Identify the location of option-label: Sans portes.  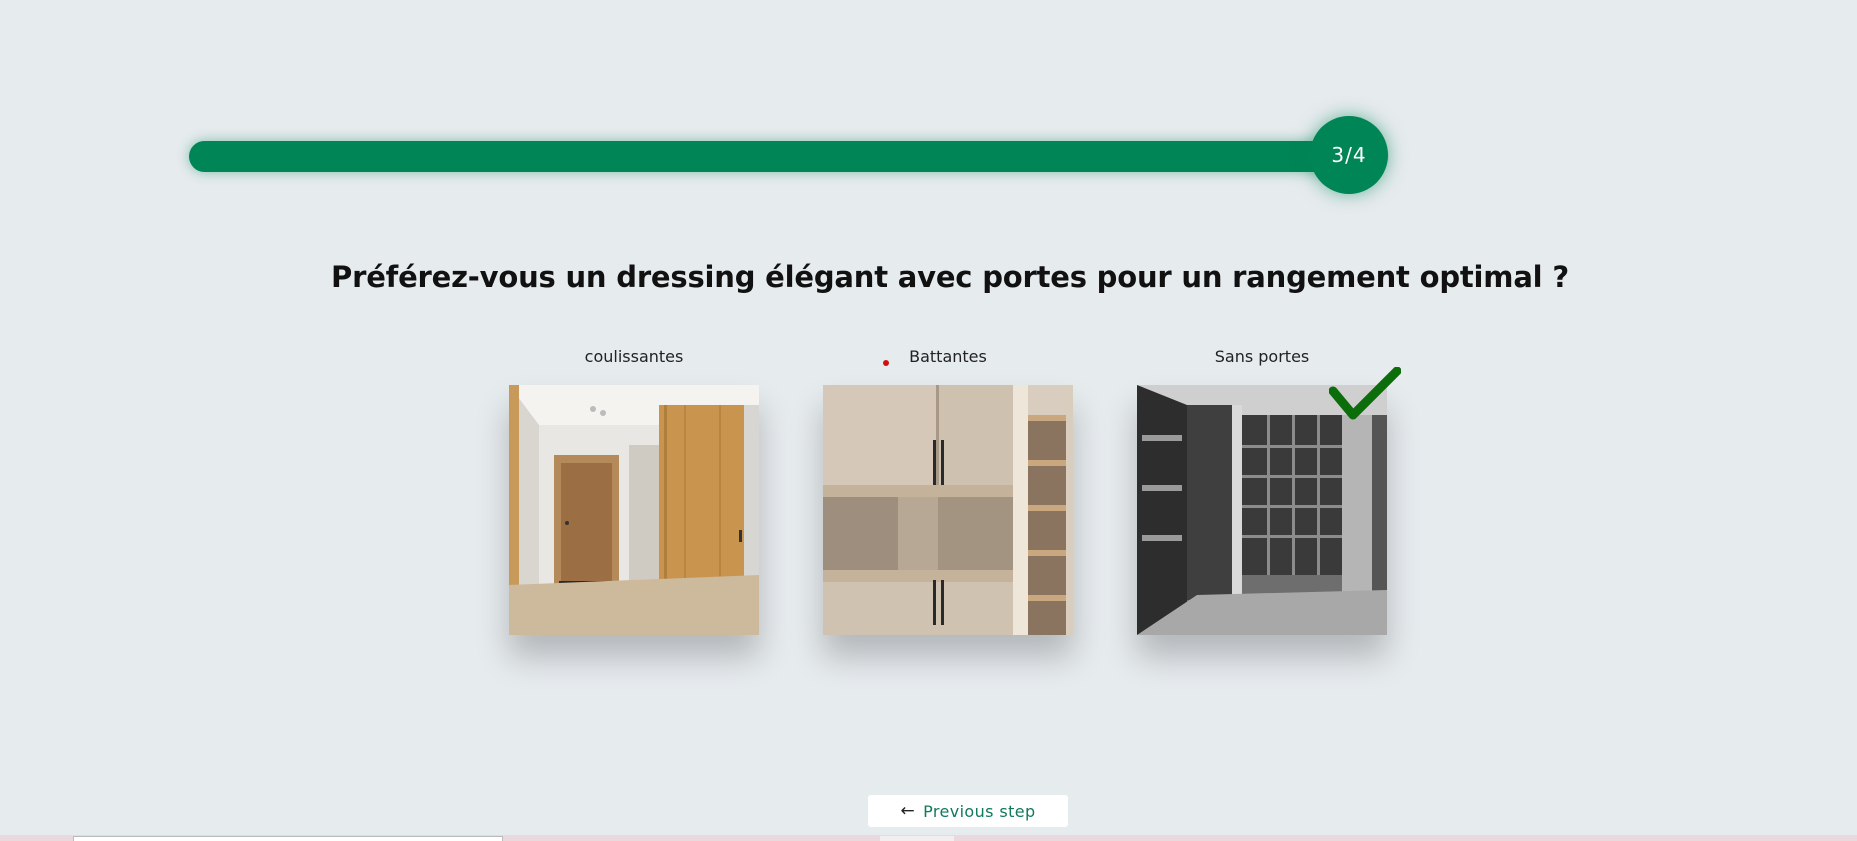
(1262, 356).